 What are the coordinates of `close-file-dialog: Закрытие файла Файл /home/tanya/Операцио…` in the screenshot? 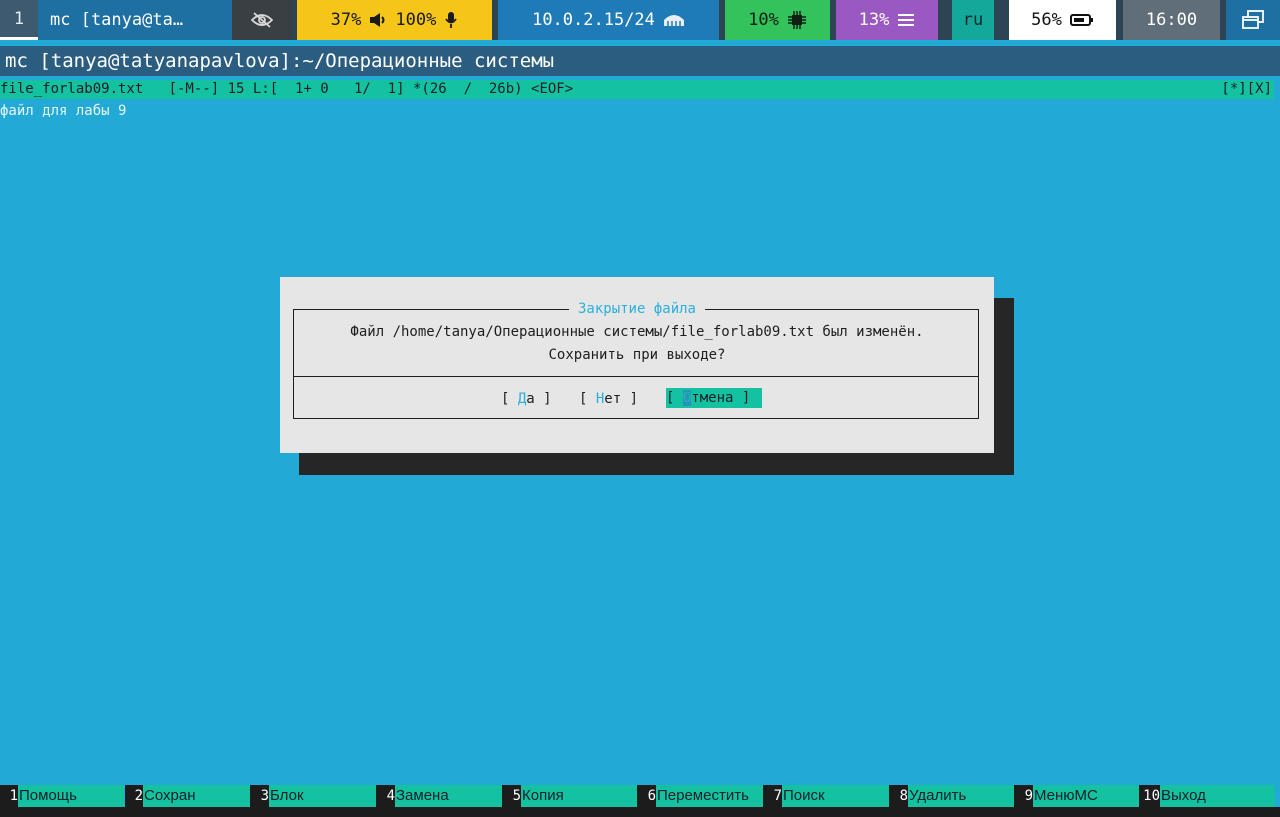 It's located at (637, 365).